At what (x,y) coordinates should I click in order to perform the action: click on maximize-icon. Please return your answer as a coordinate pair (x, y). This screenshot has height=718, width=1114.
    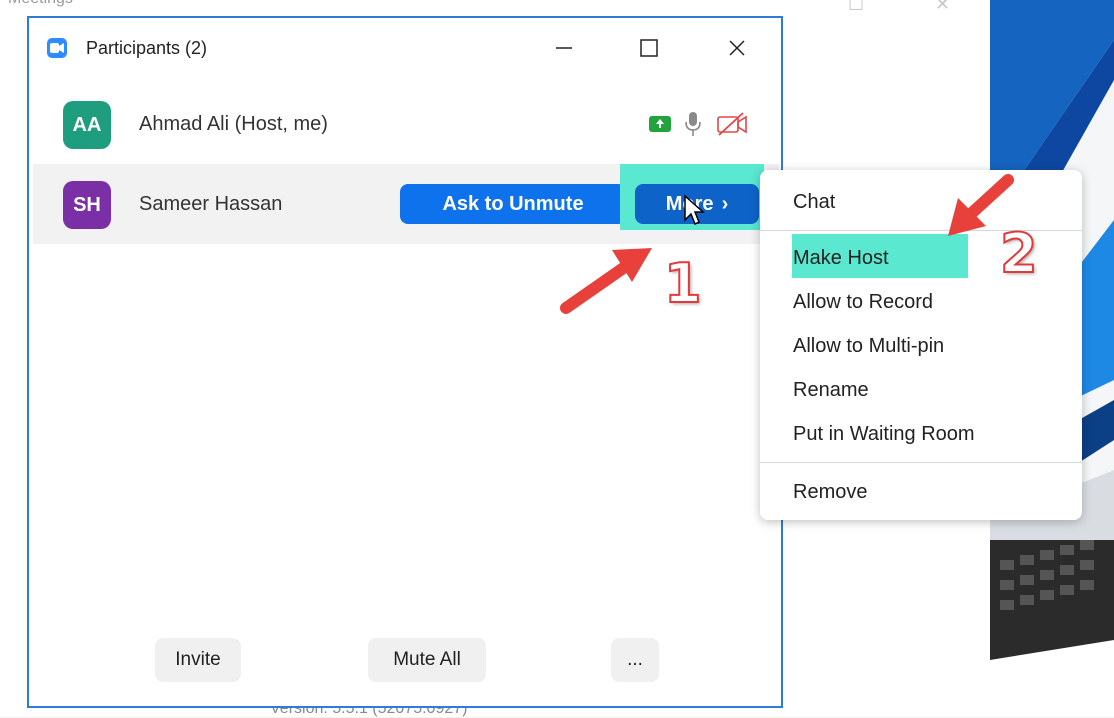
    Looking at the image, I should click on (649, 48).